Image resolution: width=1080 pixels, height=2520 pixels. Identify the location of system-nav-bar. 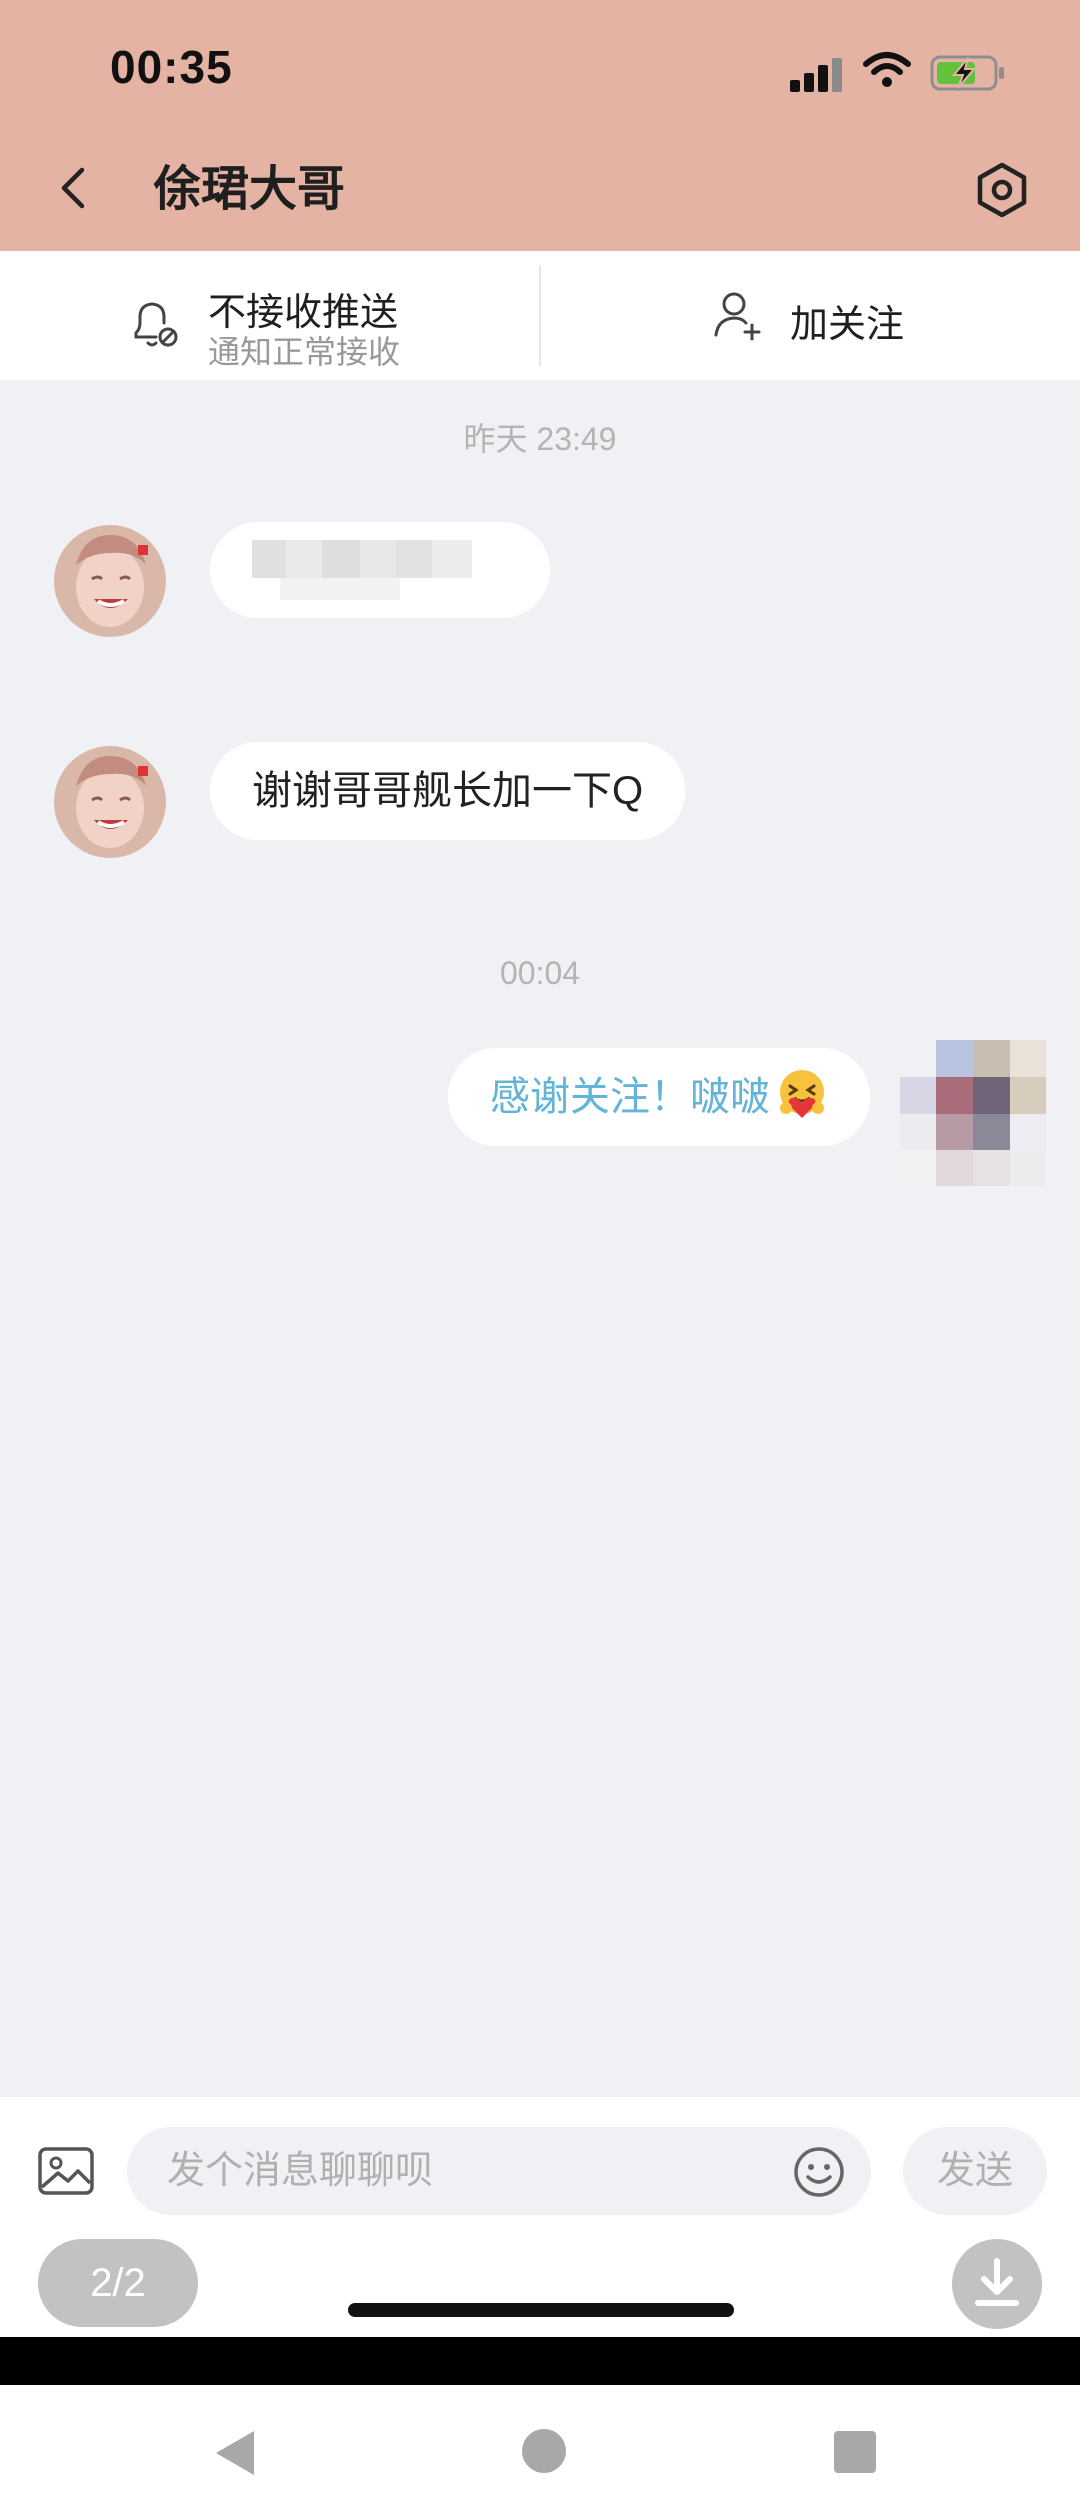
(540, 2452).